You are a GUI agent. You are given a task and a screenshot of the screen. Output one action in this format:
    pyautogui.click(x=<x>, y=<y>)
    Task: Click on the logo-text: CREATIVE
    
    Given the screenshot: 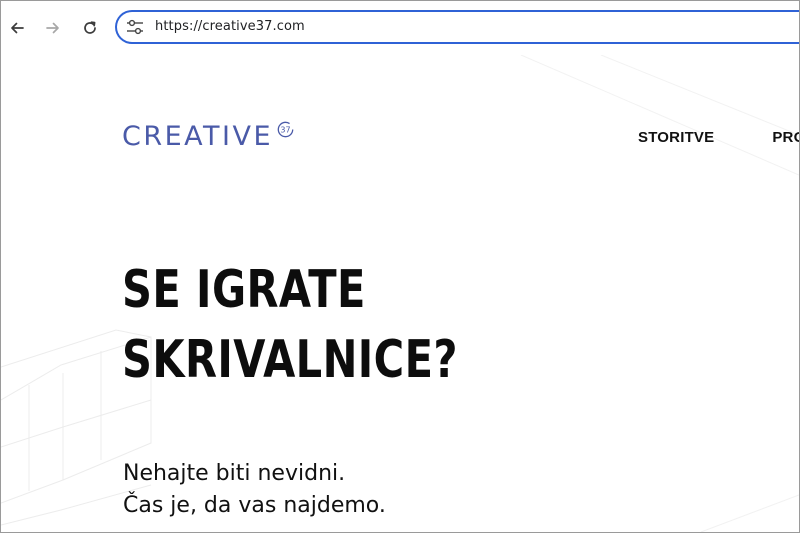 What is the action you would take?
    pyautogui.click(x=198, y=136)
    